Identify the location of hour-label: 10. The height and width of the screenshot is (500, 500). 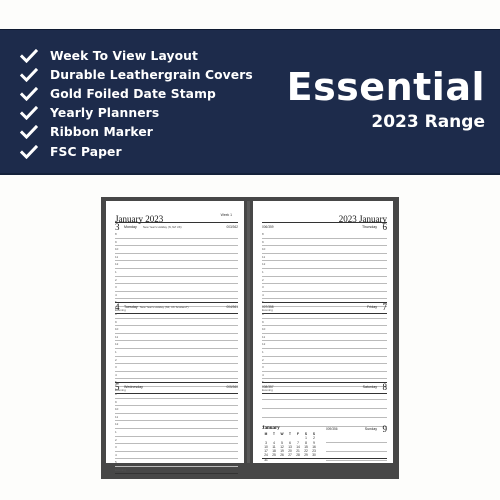
(117, 409).